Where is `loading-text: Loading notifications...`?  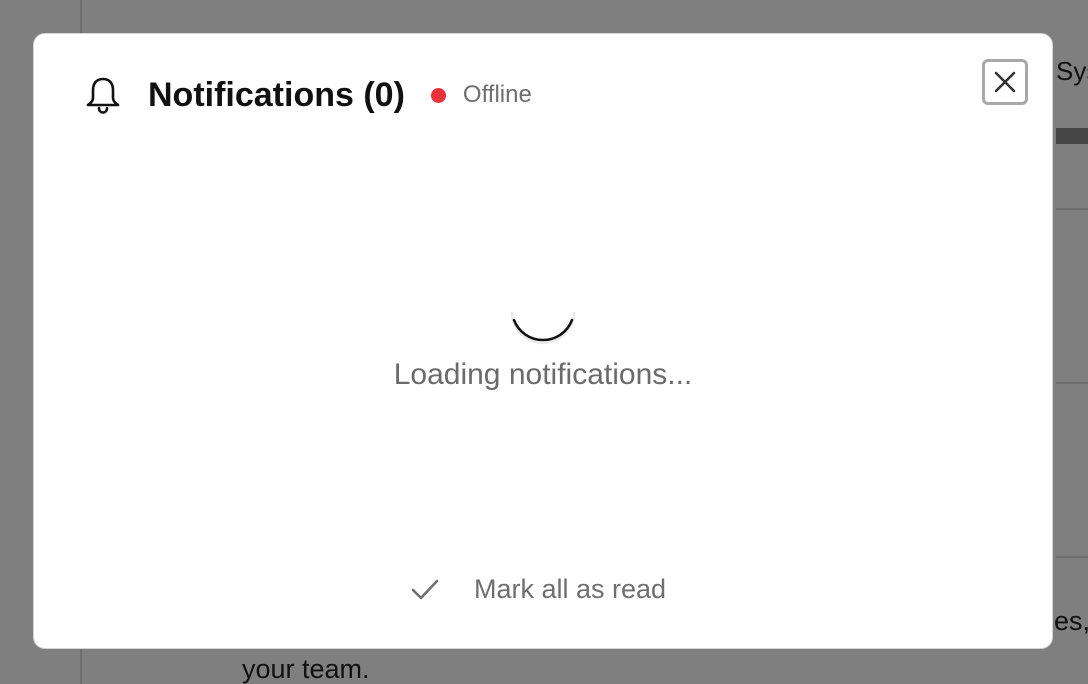
loading-text: Loading notifications... is located at coordinates (543, 374).